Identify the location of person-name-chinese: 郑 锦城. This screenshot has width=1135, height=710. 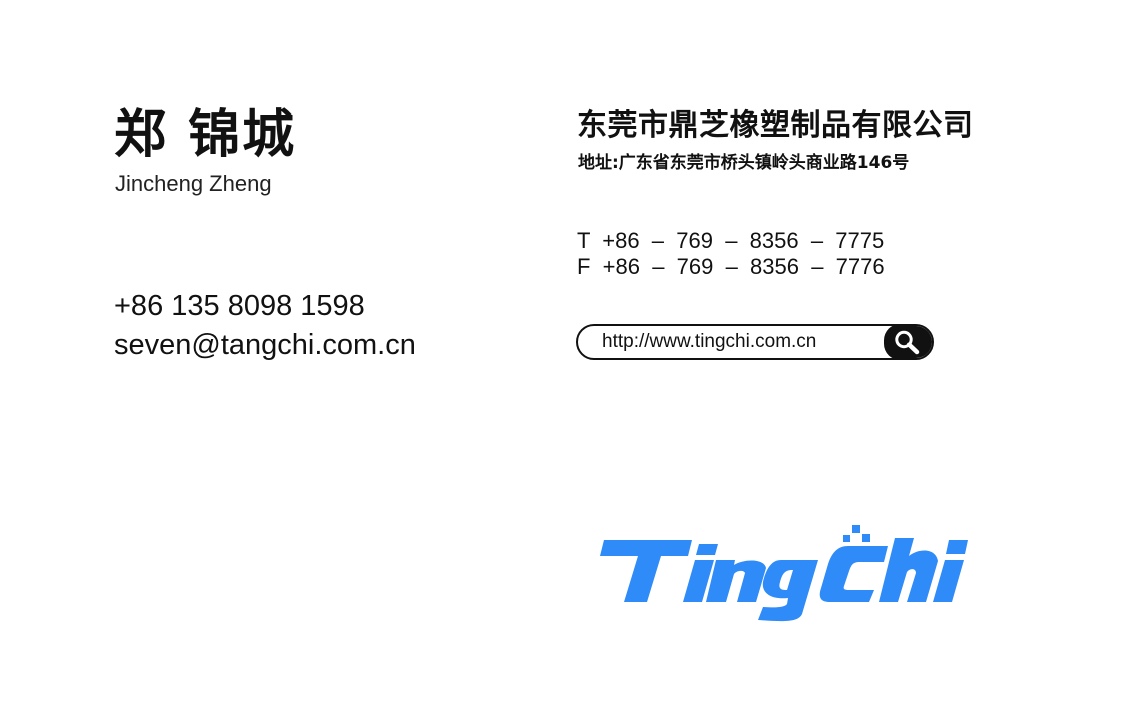
(205, 135).